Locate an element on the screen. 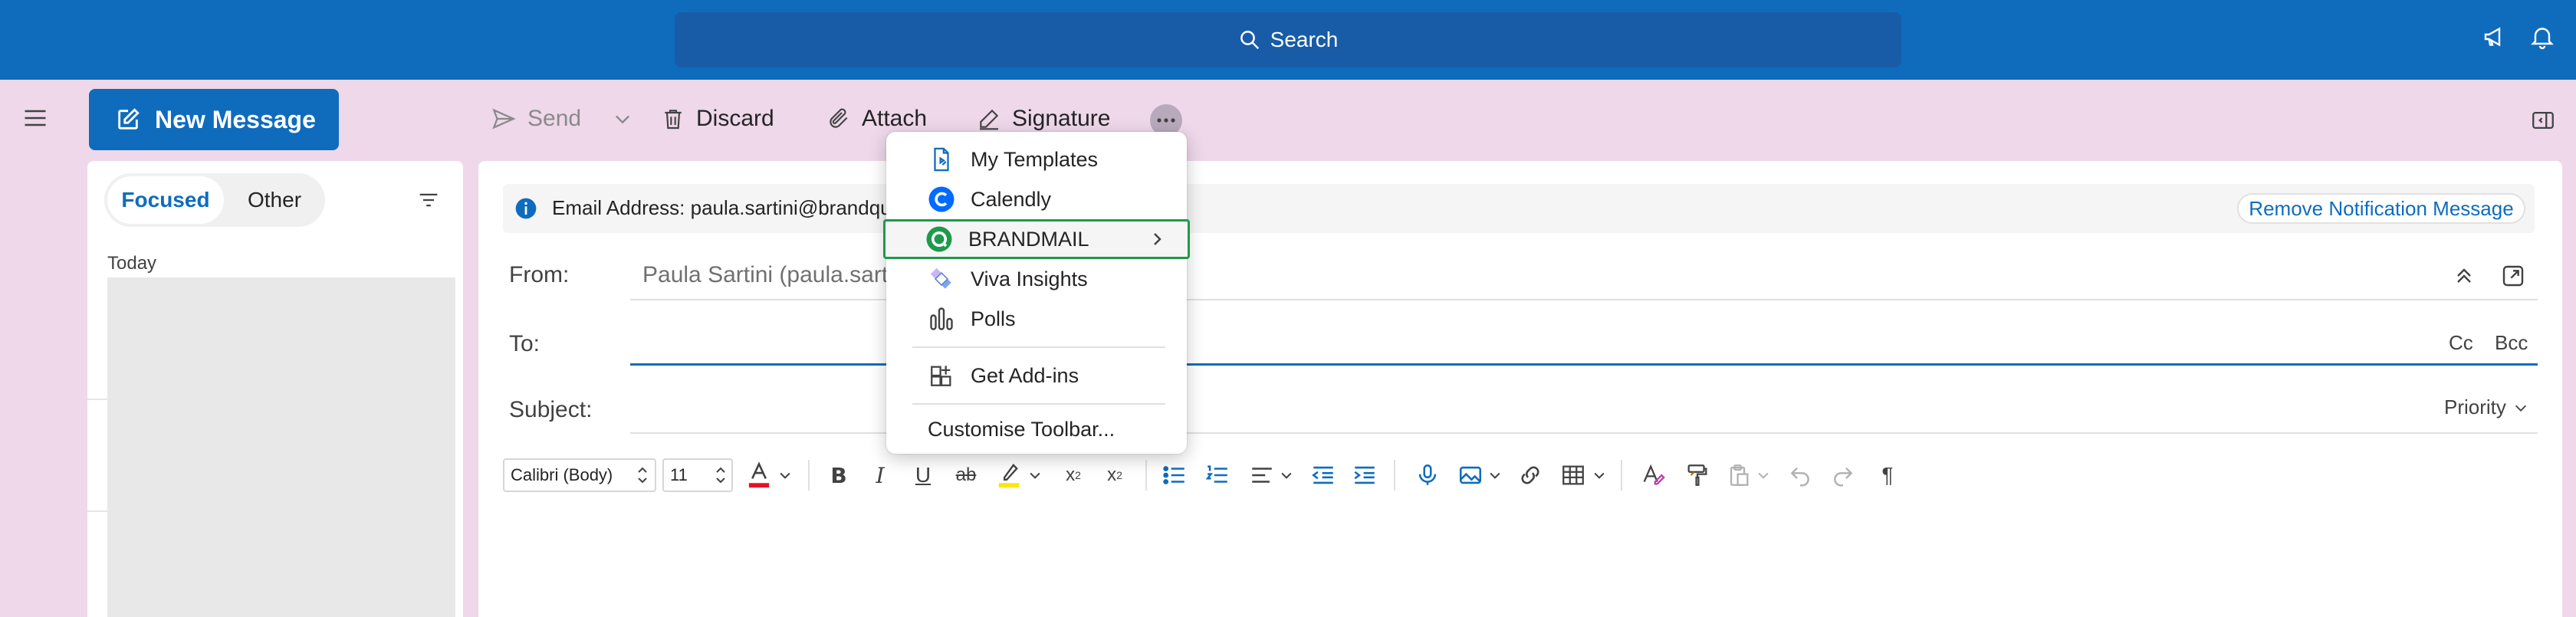 Image resolution: width=2576 pixels, height=617 pixels. search-icon is located at coordinates (1250, 40).